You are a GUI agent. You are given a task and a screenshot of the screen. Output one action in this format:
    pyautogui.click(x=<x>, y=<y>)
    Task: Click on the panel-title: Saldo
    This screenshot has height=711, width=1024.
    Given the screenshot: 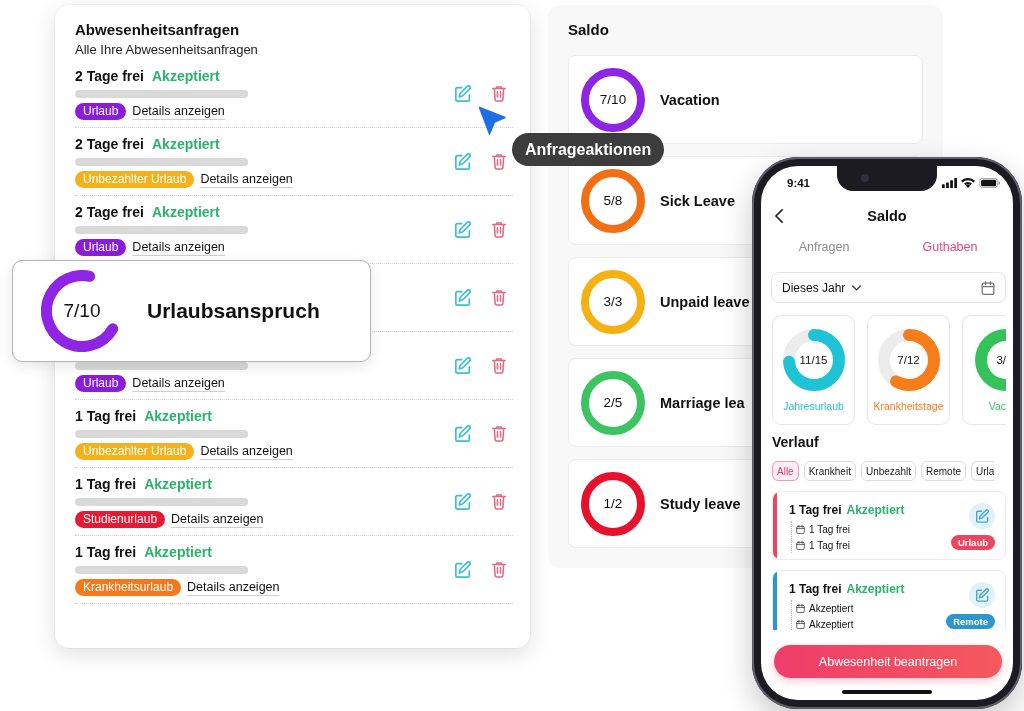 What is the action you would take?
    pyautogui.click(x=589, y=30)
    